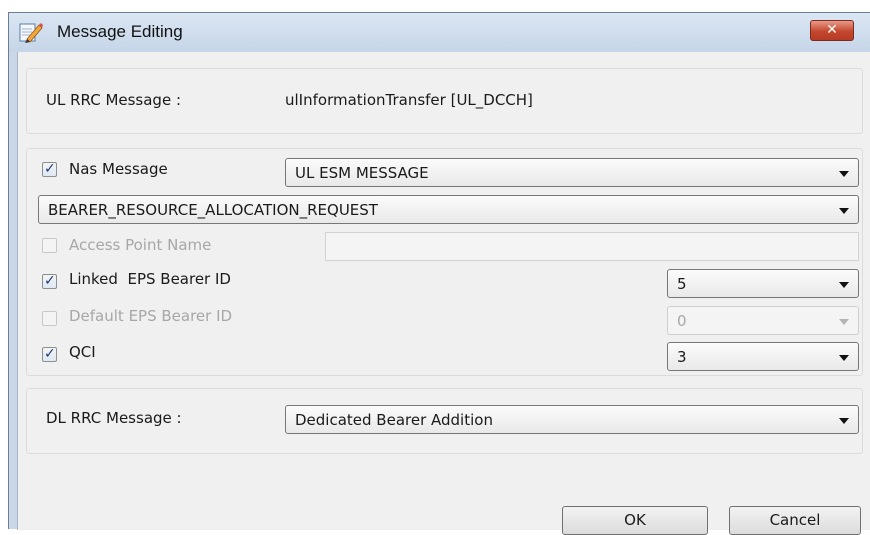  Describe the element at coordinates (763, 320) in the screenshot. I see `default-eps-bearer-id-dropdown: 0` at that location.